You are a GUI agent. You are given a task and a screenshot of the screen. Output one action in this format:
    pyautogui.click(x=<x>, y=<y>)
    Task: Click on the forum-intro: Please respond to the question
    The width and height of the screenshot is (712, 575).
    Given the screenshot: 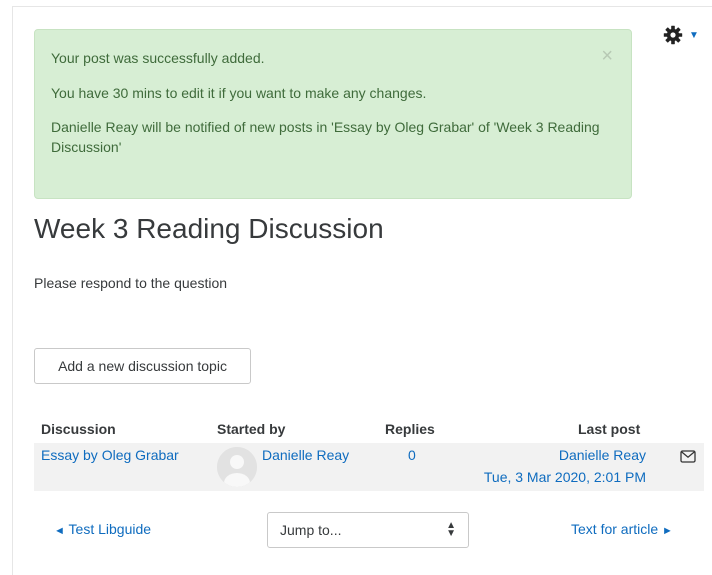 What is the action you would take?
    pyautogui.click(x=131, y=283)
    